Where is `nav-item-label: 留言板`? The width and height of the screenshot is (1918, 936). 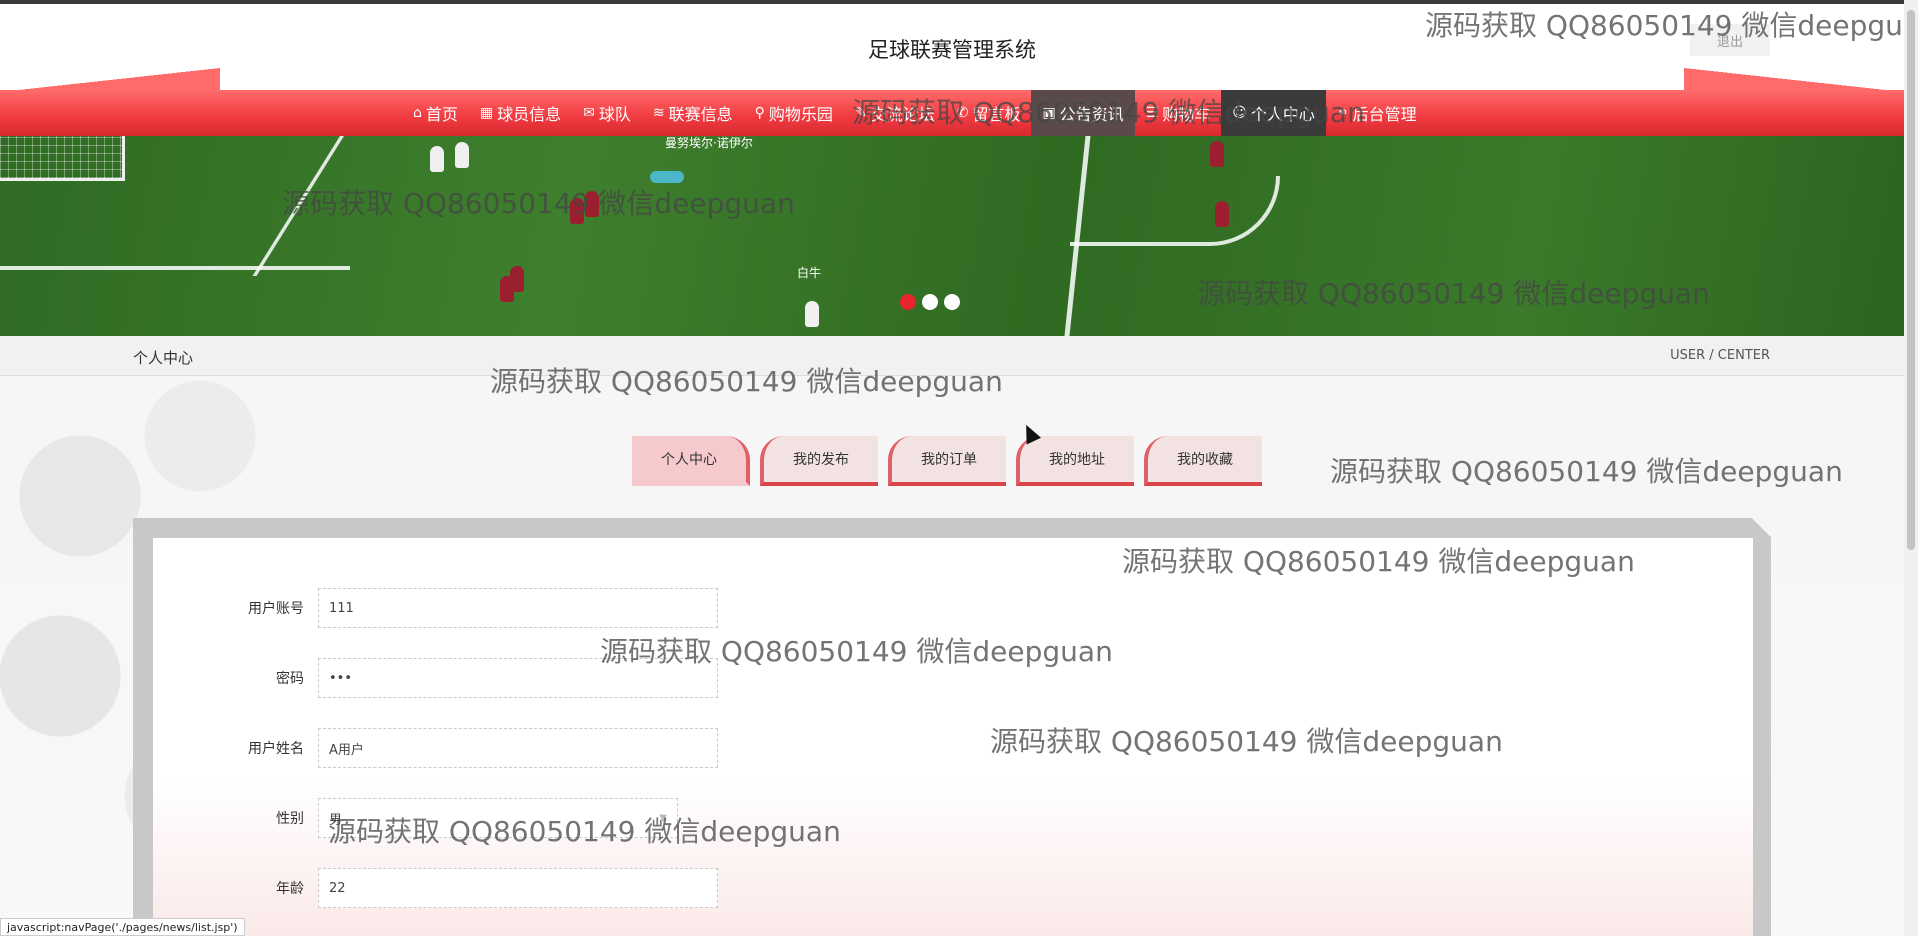 nav-item-label: 留言板 is located at coordinates (996, 114).